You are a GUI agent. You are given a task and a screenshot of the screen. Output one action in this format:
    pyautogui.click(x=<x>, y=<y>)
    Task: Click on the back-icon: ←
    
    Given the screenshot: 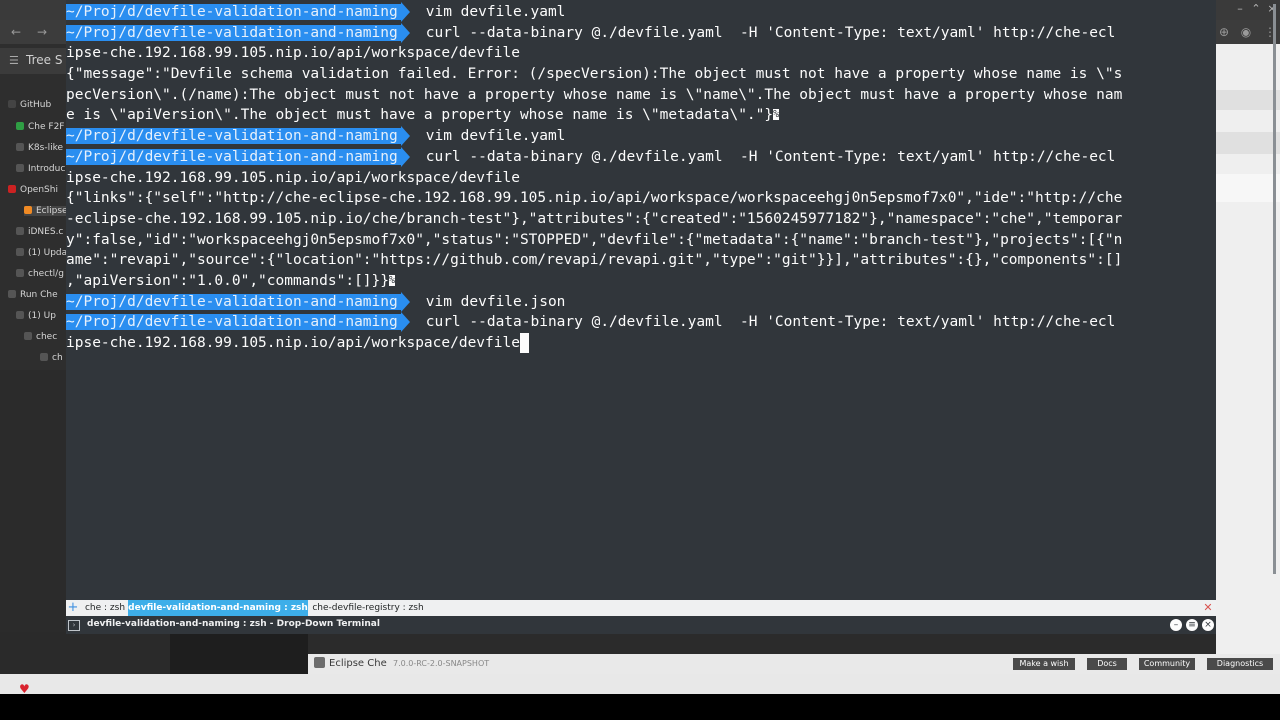 What is the action you would take?
    pyautogui.click(x=16, y=32)
    